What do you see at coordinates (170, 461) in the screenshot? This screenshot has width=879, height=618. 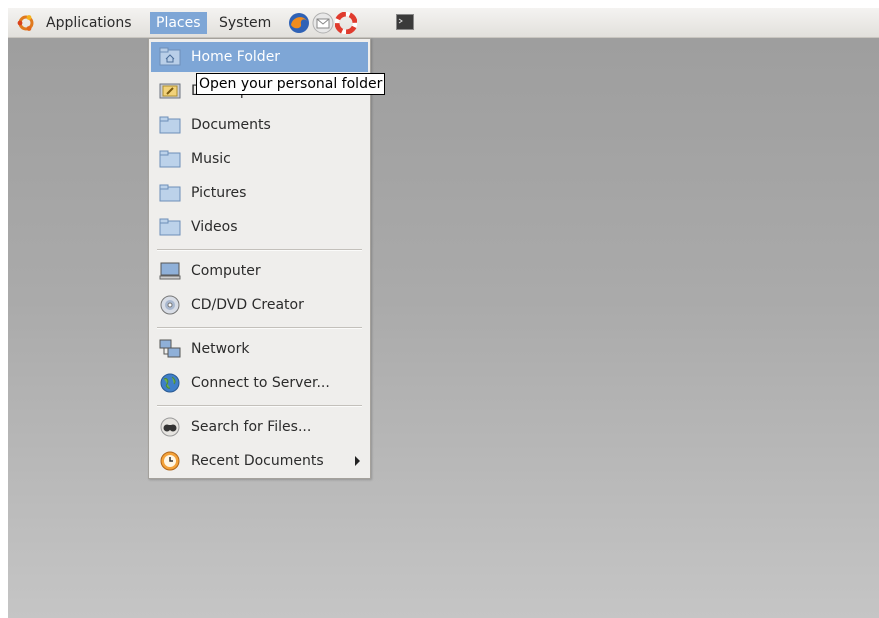 I see `recent-icon` at bounding box center [170, 461].